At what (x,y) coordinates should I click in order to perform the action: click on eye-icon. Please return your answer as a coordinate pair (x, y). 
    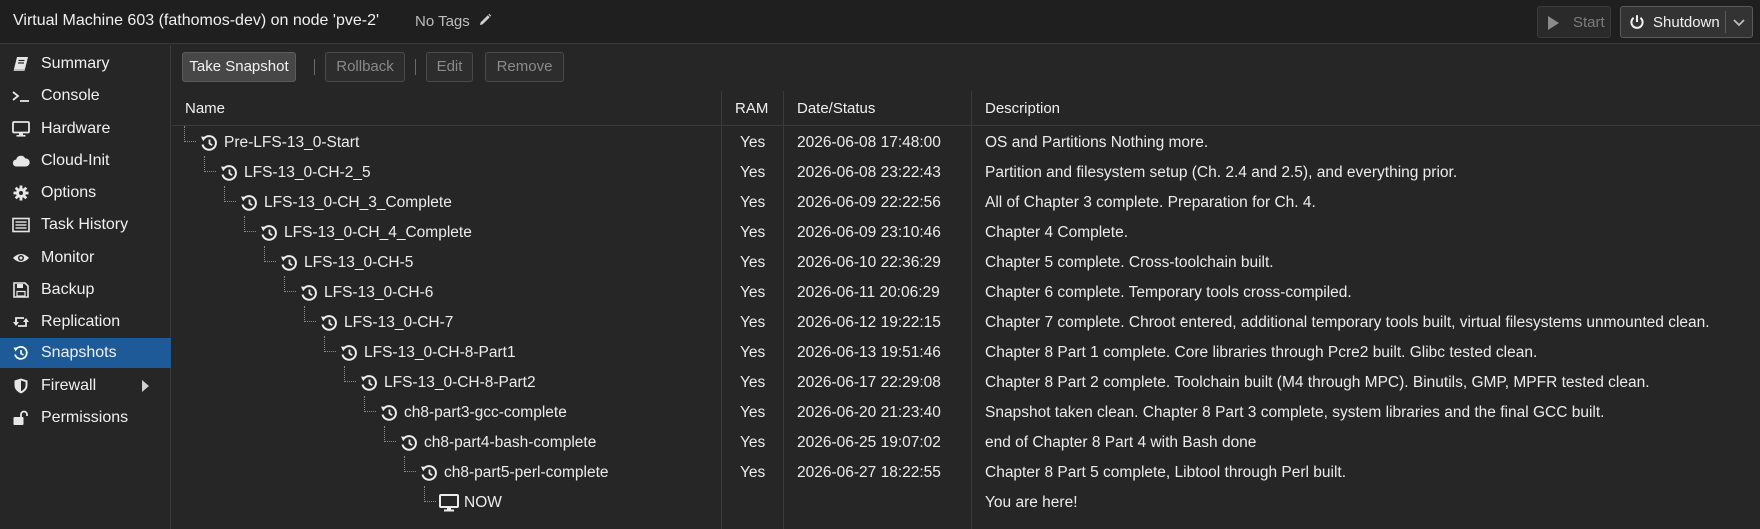
    Looking at the image, I should click on (21, 258).